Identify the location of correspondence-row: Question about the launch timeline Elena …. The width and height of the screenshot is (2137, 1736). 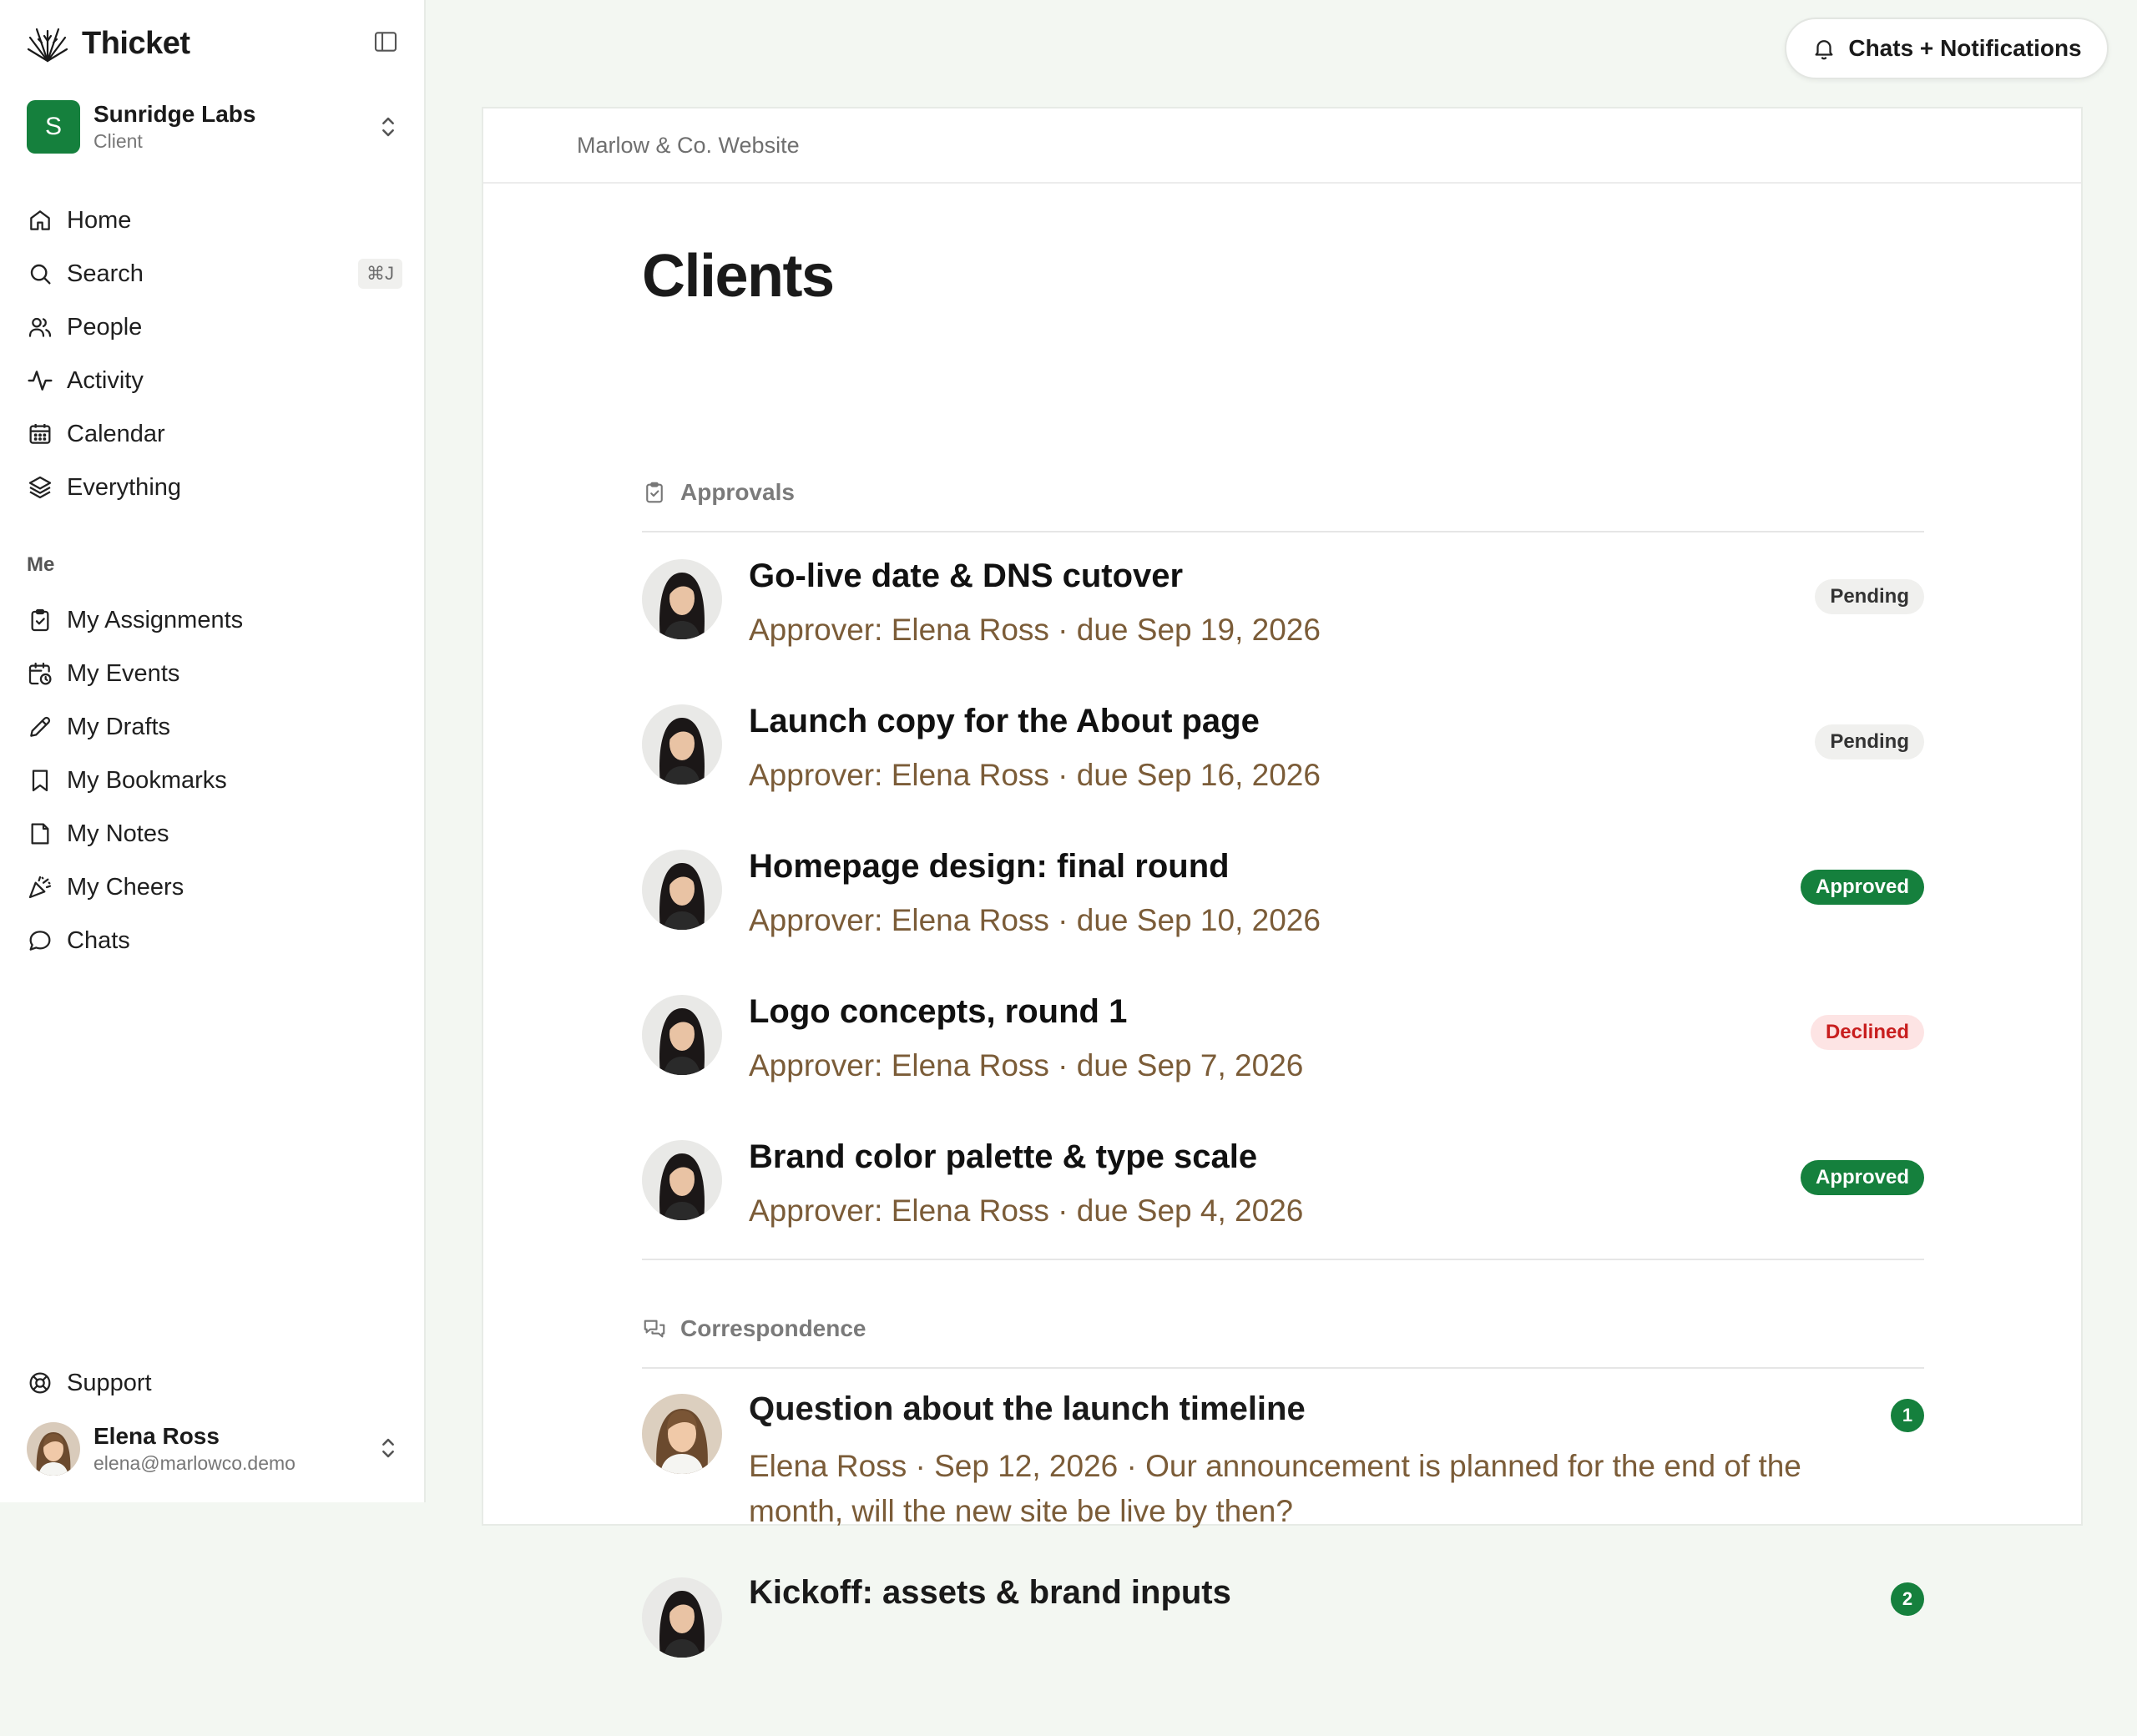
(1283, 1460).